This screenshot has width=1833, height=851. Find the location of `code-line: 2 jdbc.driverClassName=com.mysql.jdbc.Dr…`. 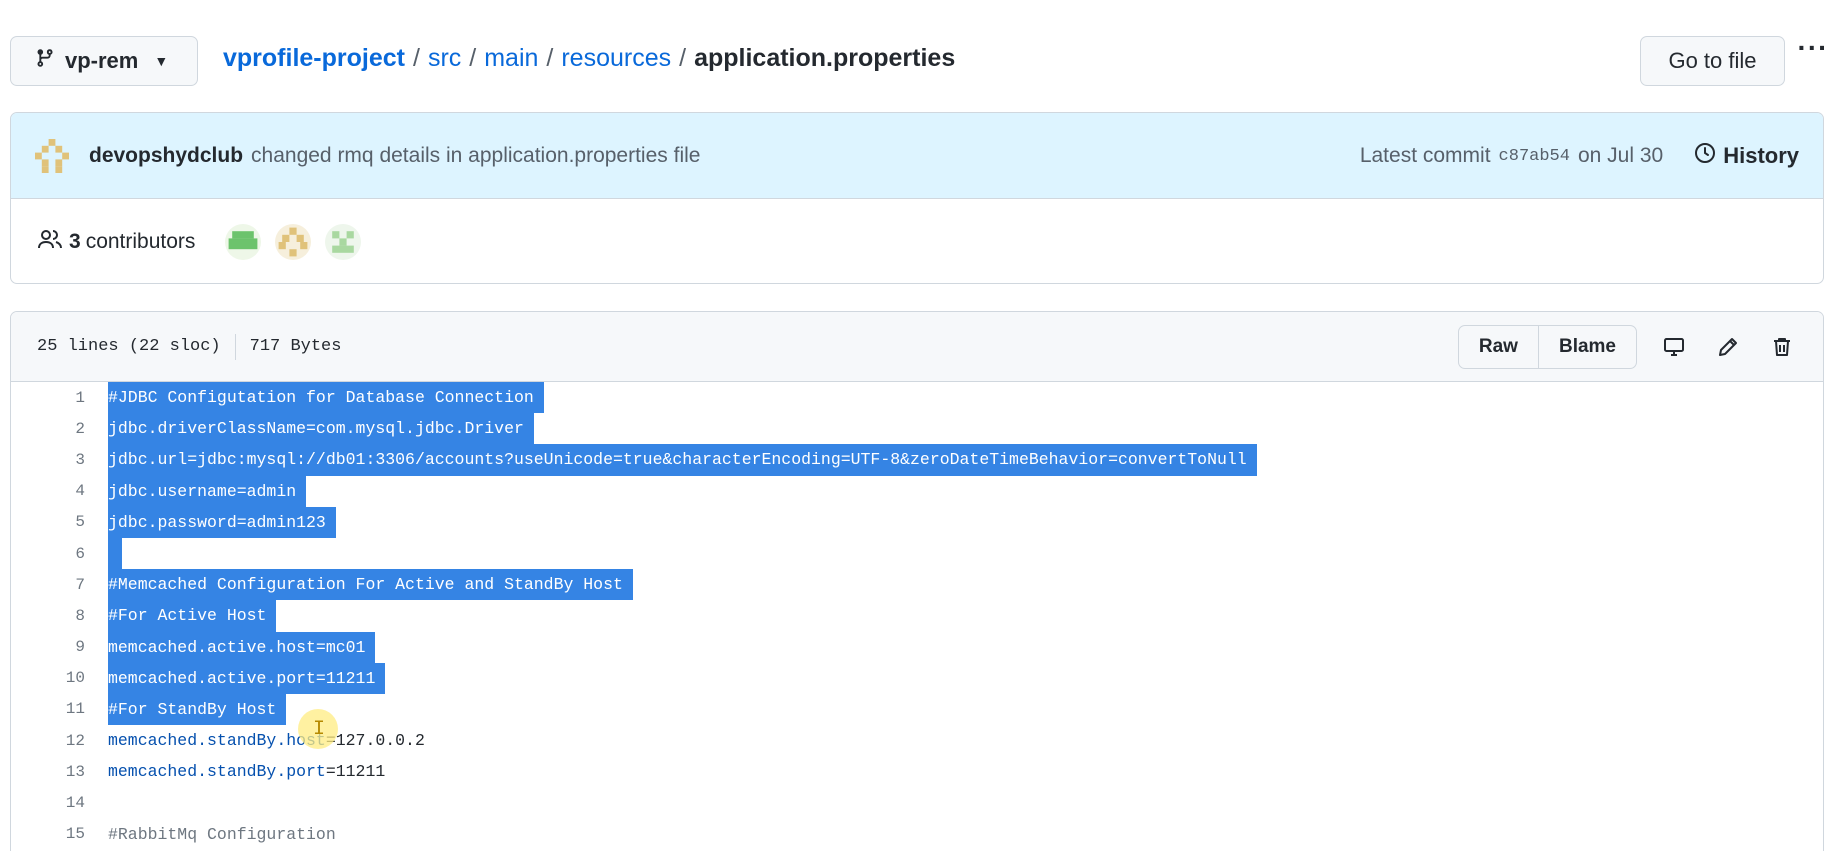

code-line: 2 jdbc.driverClassName=com.mysql.jdbc.Dr… is located at coordinates (917, 429).